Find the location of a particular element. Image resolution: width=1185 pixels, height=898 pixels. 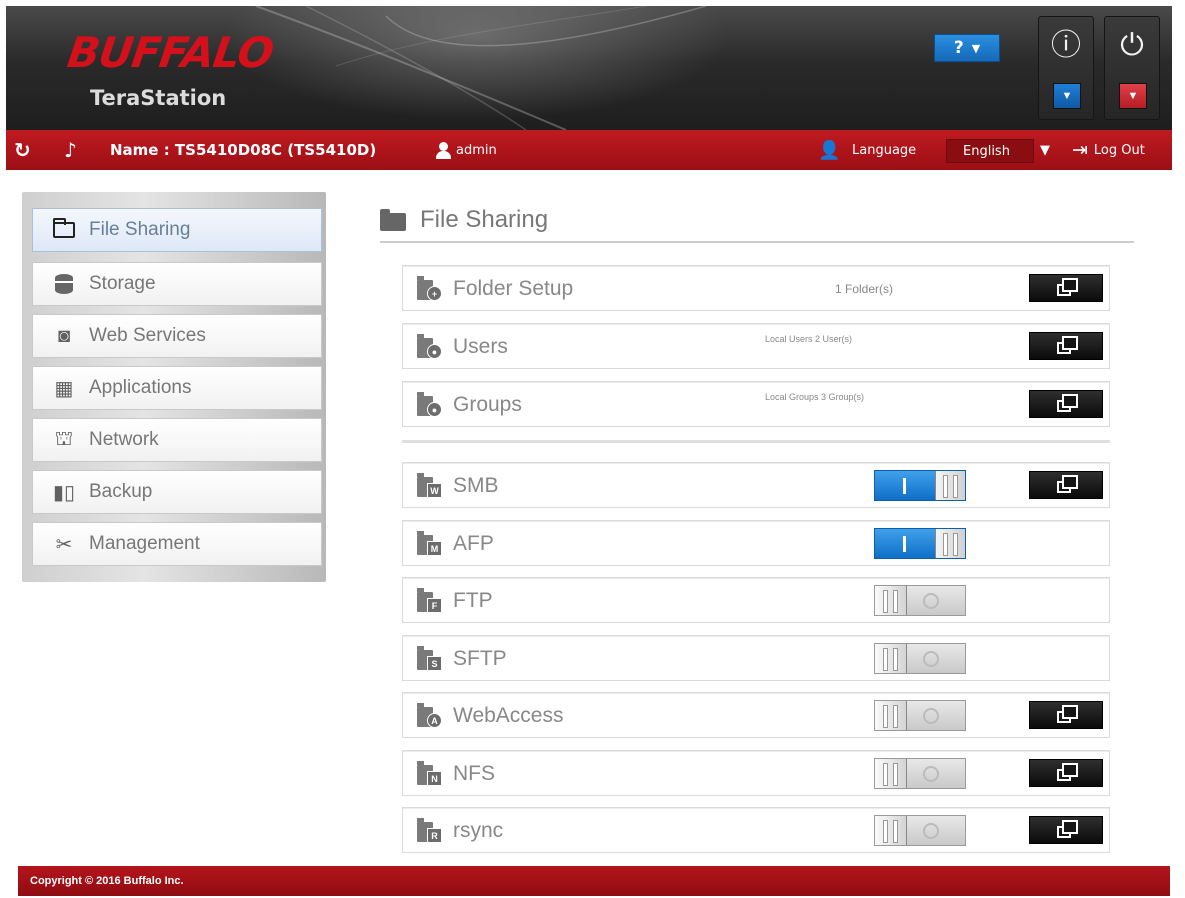

section-divider is located at coordinates (756, 441).